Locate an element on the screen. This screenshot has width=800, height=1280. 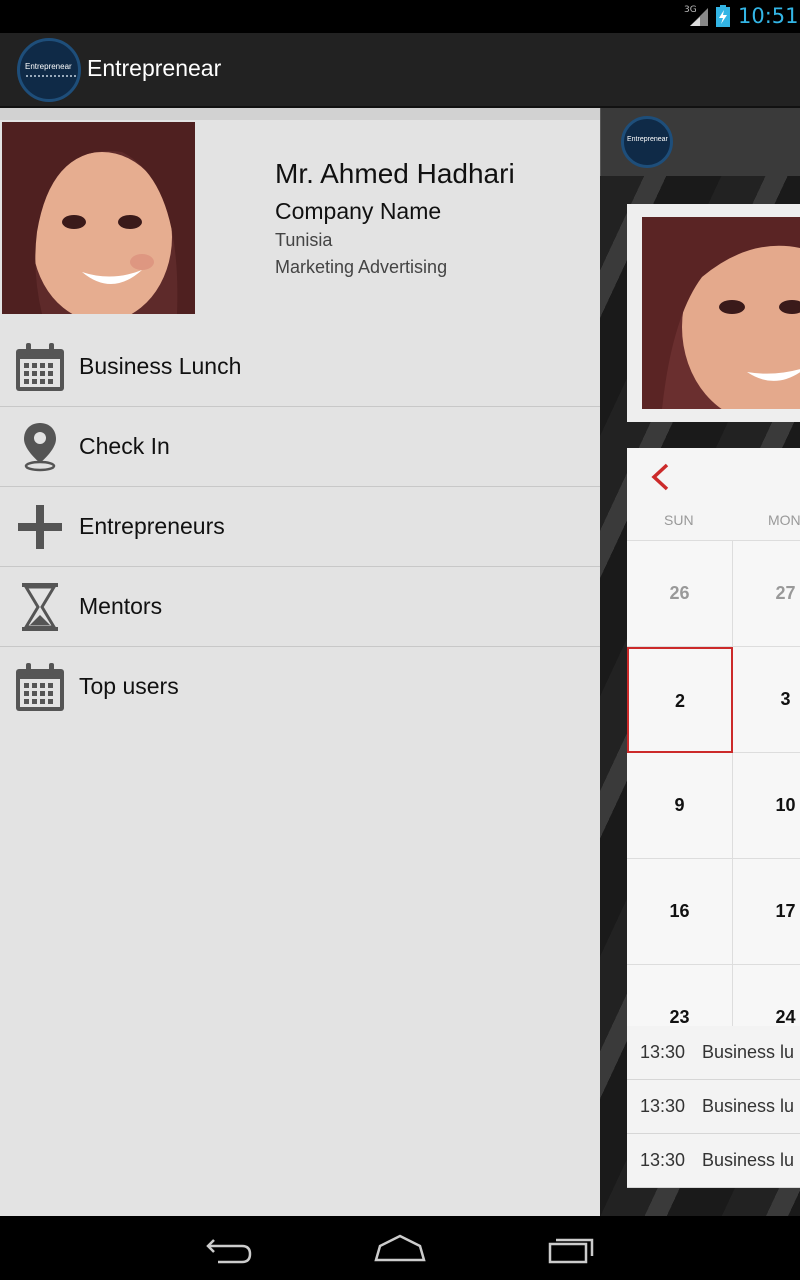
action-bar: Entreprenear Entreprenear is located at coordinates (400, 70).